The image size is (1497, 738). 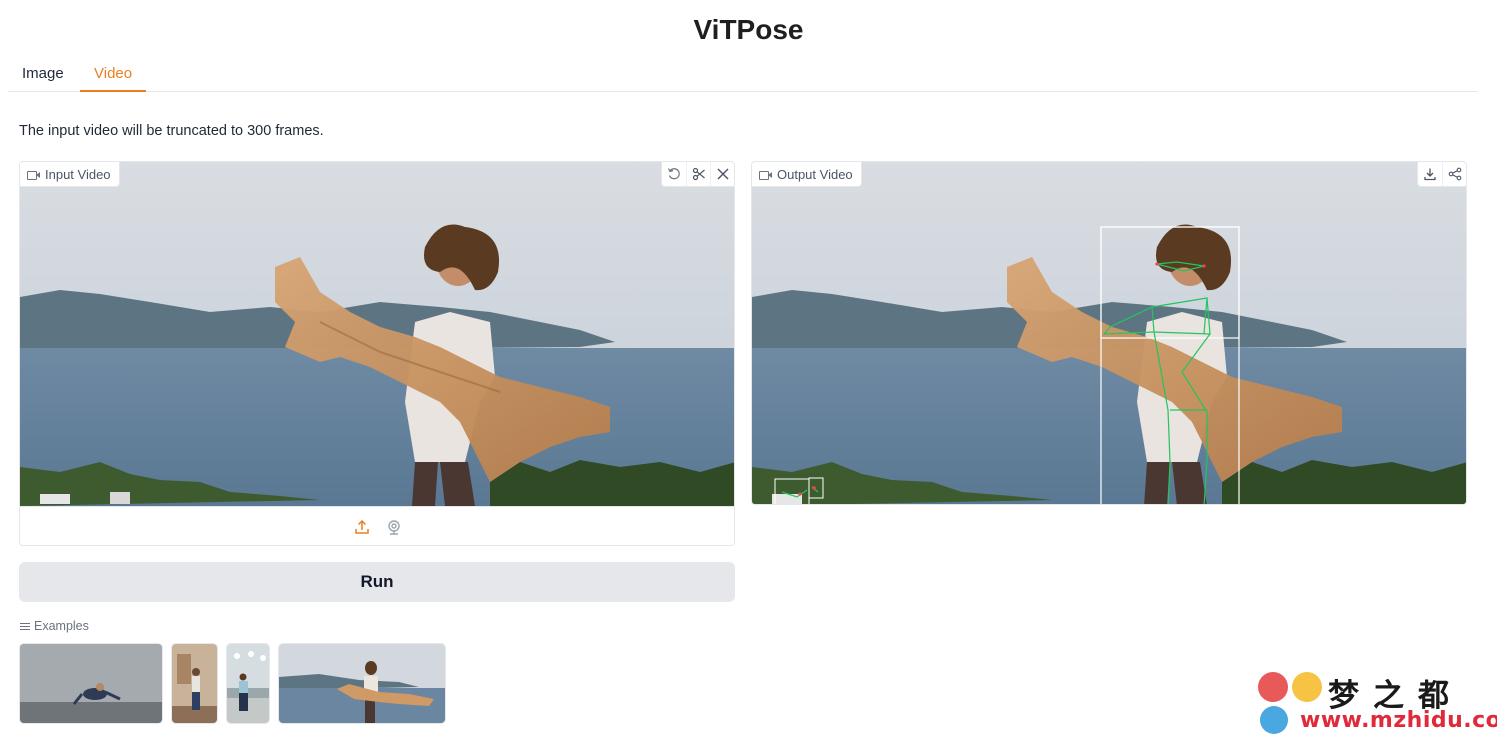 What do you see at coordinates (61, 626) in the screenshot?
I see `examples-label: Examples` at bounding box center [61, 626].